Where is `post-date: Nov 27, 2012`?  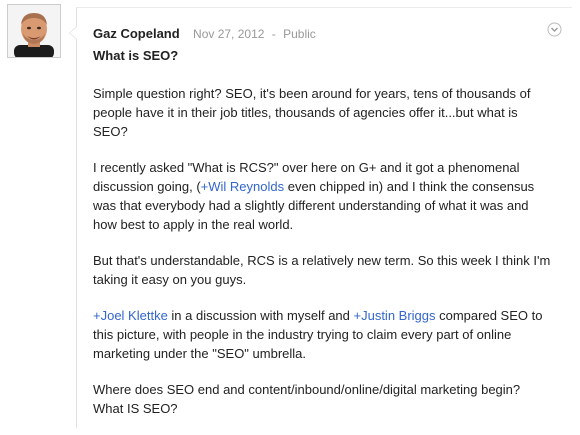
post-date: Nov 27, 2012 is located at coordinates (228, 34).